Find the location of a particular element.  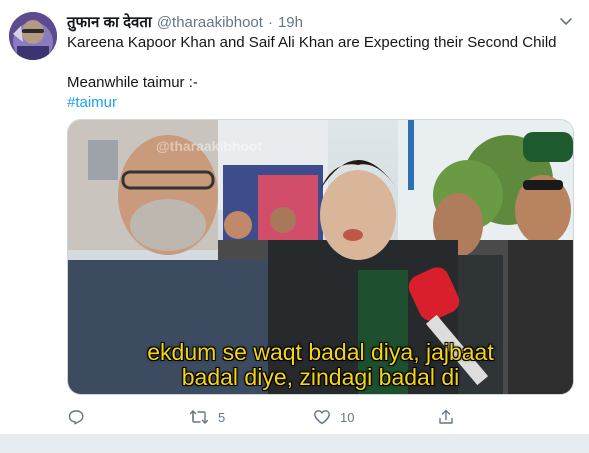

avatar is located at coordinates (33, 36).